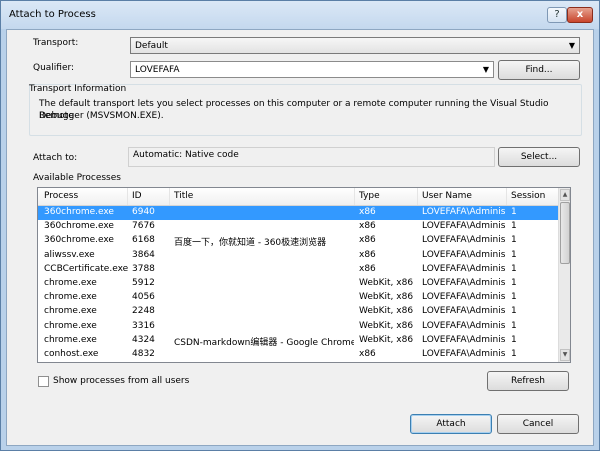  What do you see at coordinates (298, 213) in the screenshot?
I see `table-row: 360chrome.exe 6940 x86 LOVEFAFA\Adminis... 1` at bounding box center [298, 213].